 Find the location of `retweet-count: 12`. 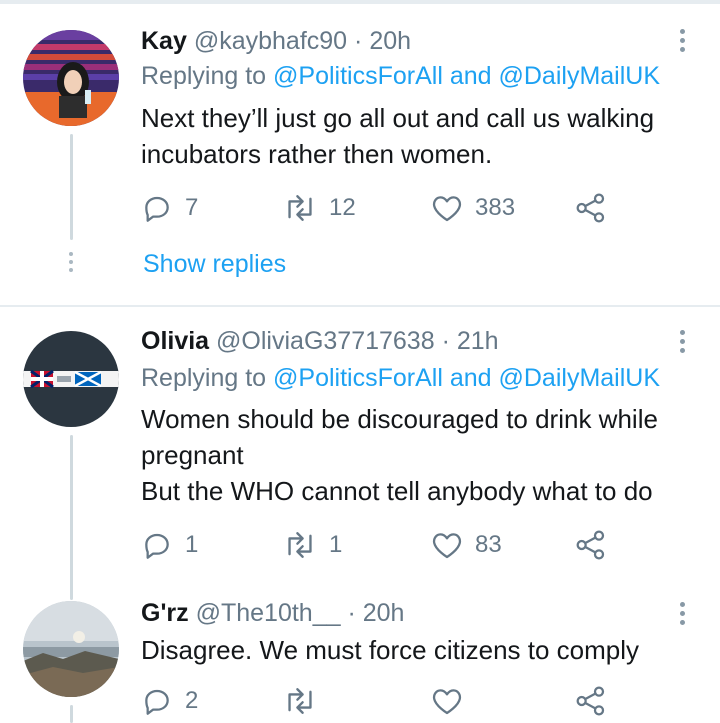

retweet-count: 12 is located at coordinates (342, 207).